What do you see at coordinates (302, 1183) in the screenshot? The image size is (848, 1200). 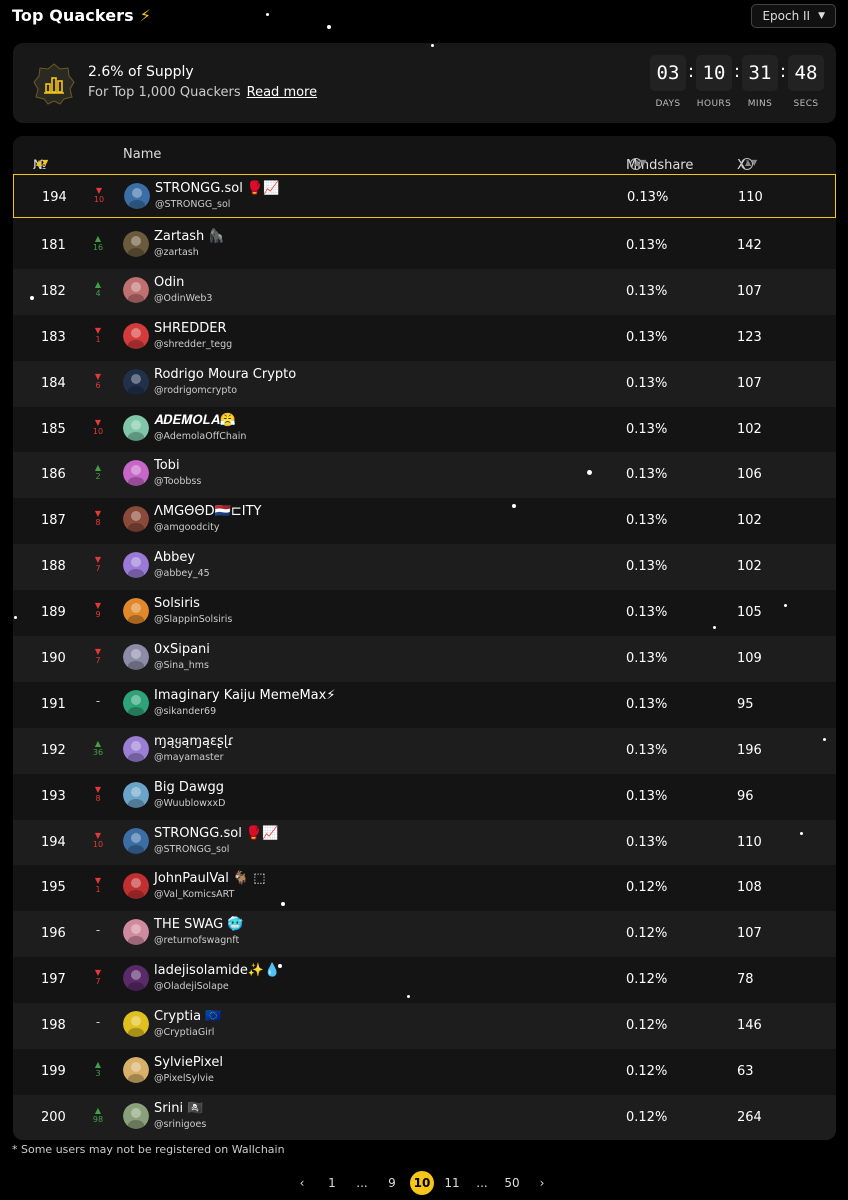 I see `prev-page-icon: ‹` at bounding box center [302, 1183].